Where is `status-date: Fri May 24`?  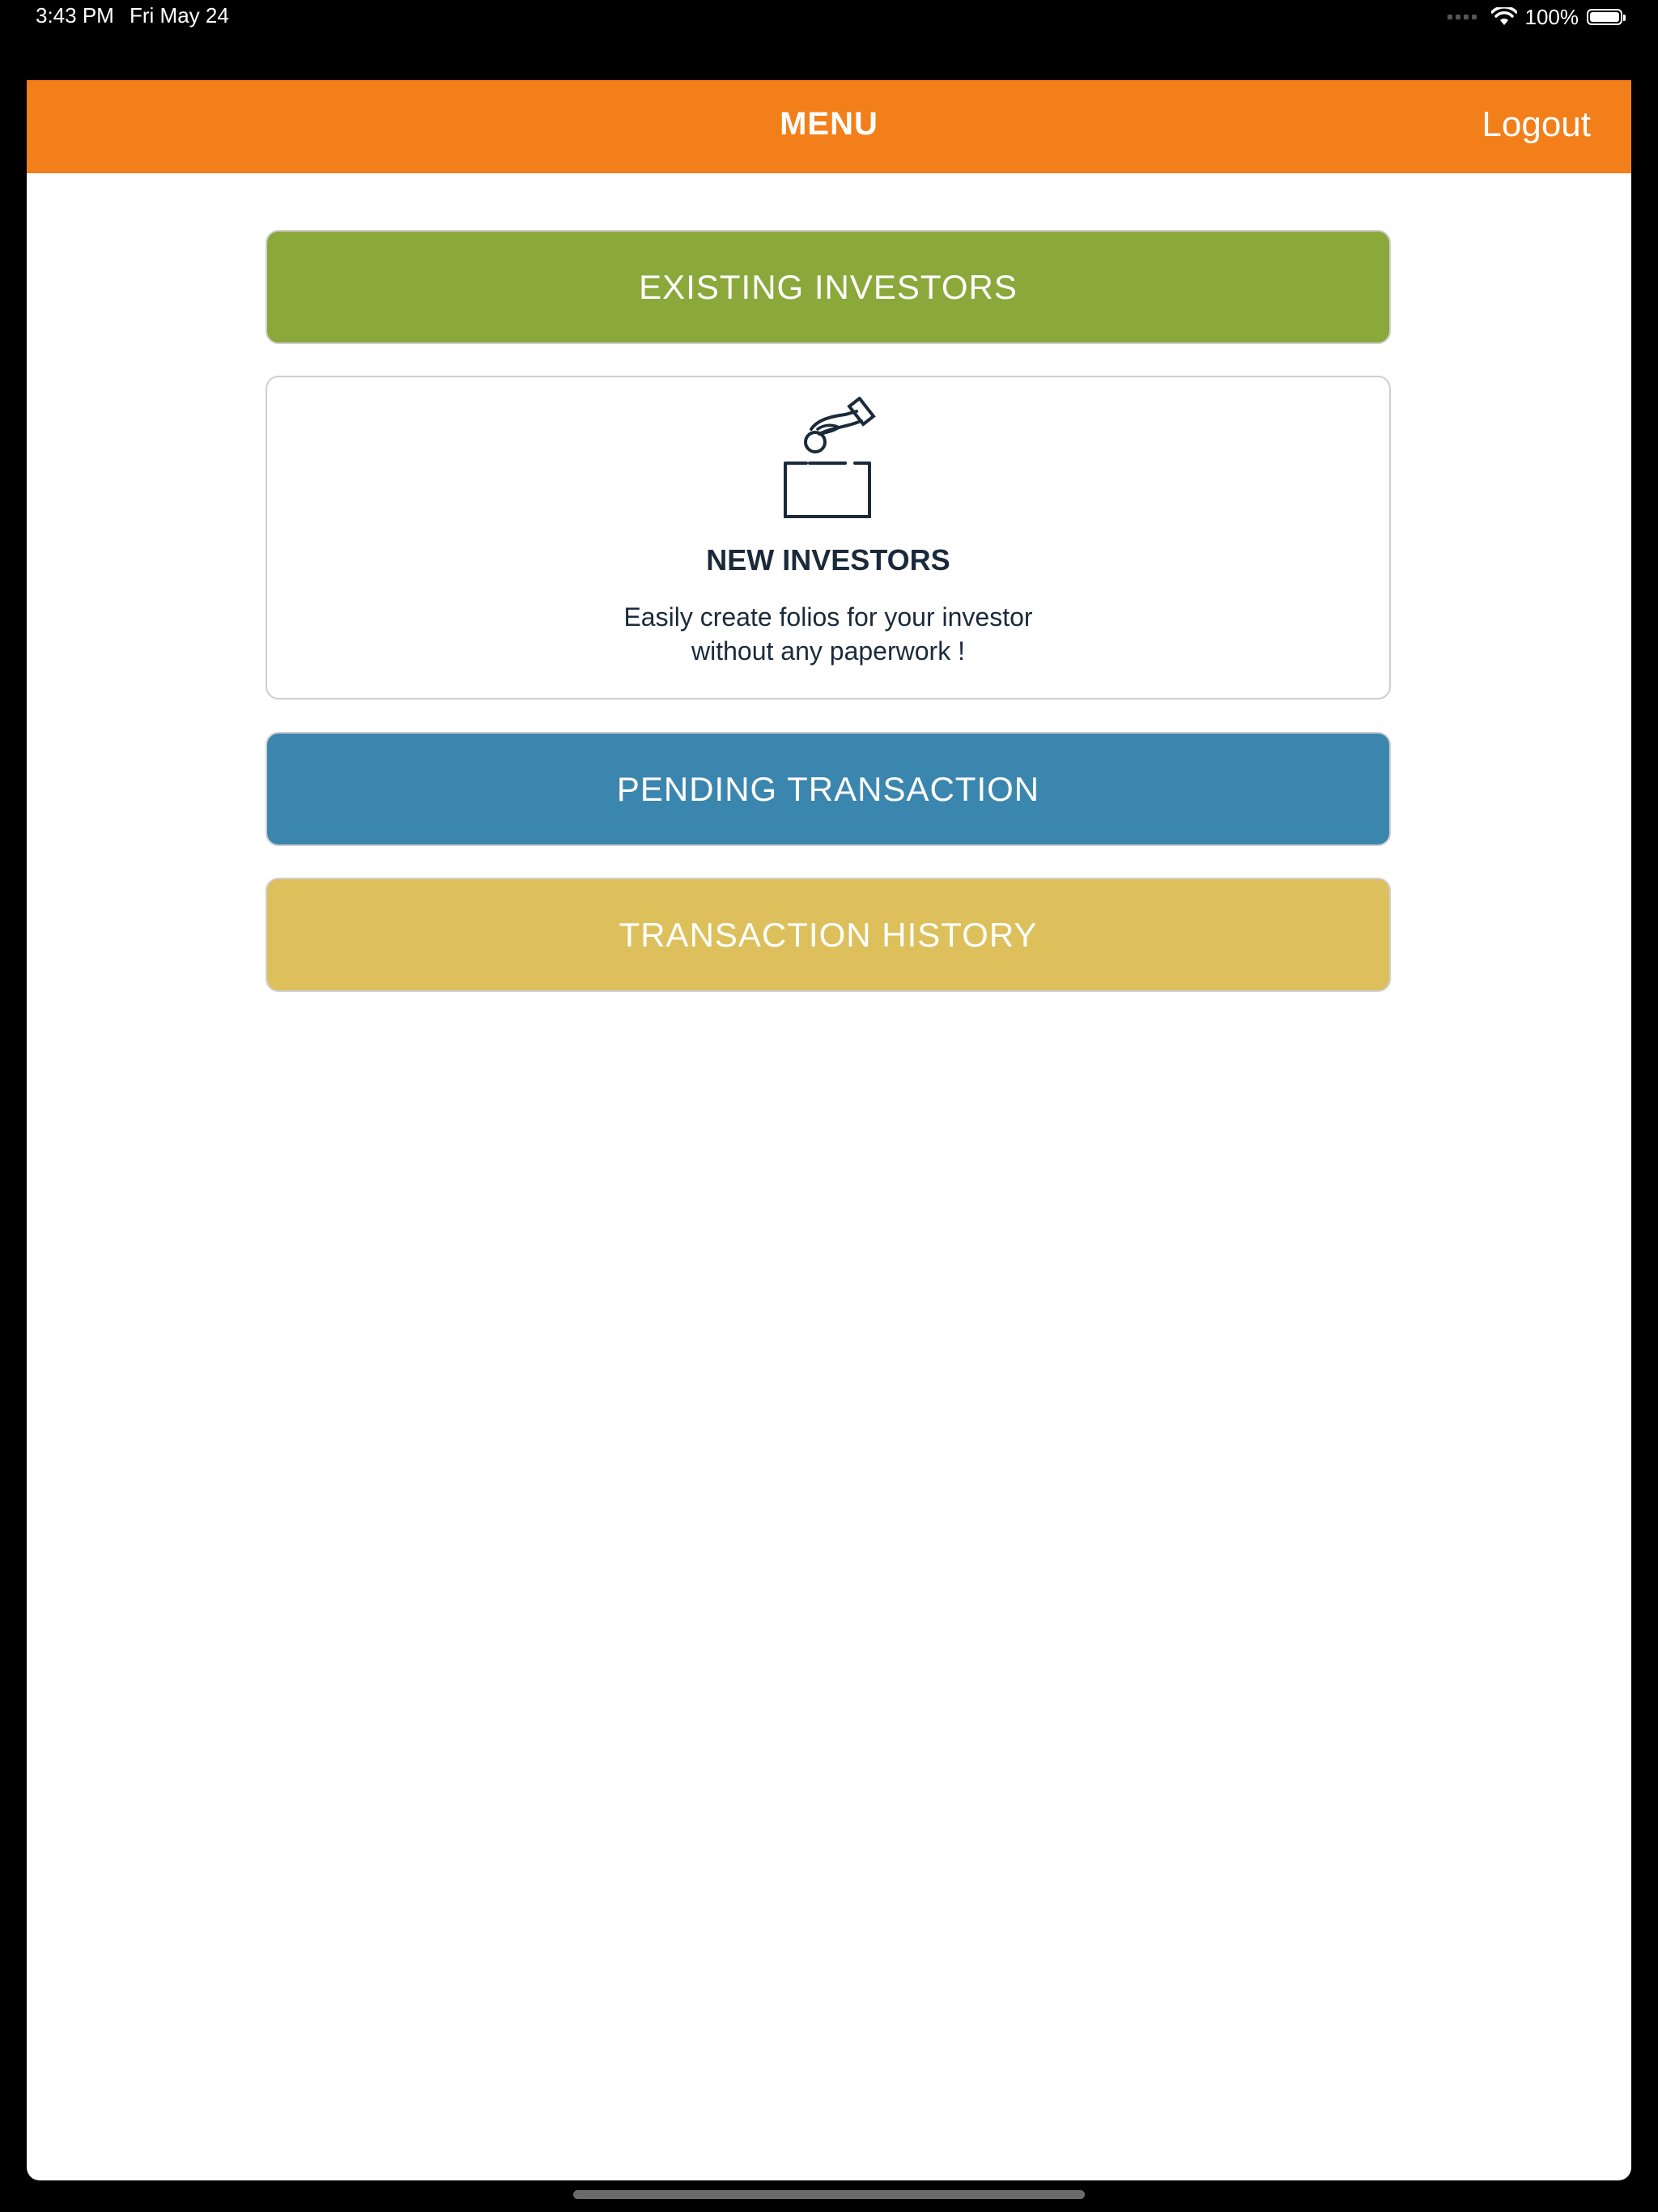 status-date: Fri May 24 is located at coordinates (179, 16).